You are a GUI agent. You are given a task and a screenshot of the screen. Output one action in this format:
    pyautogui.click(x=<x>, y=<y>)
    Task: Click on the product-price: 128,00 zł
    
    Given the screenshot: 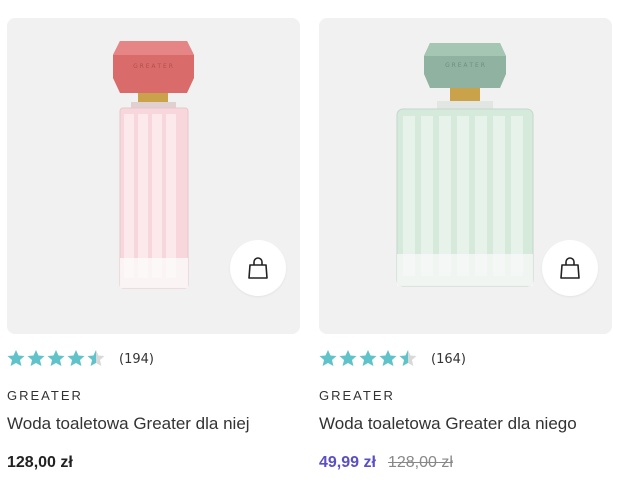 What is the action you would take?
    pyautogui.click(x=40, y=463)
    